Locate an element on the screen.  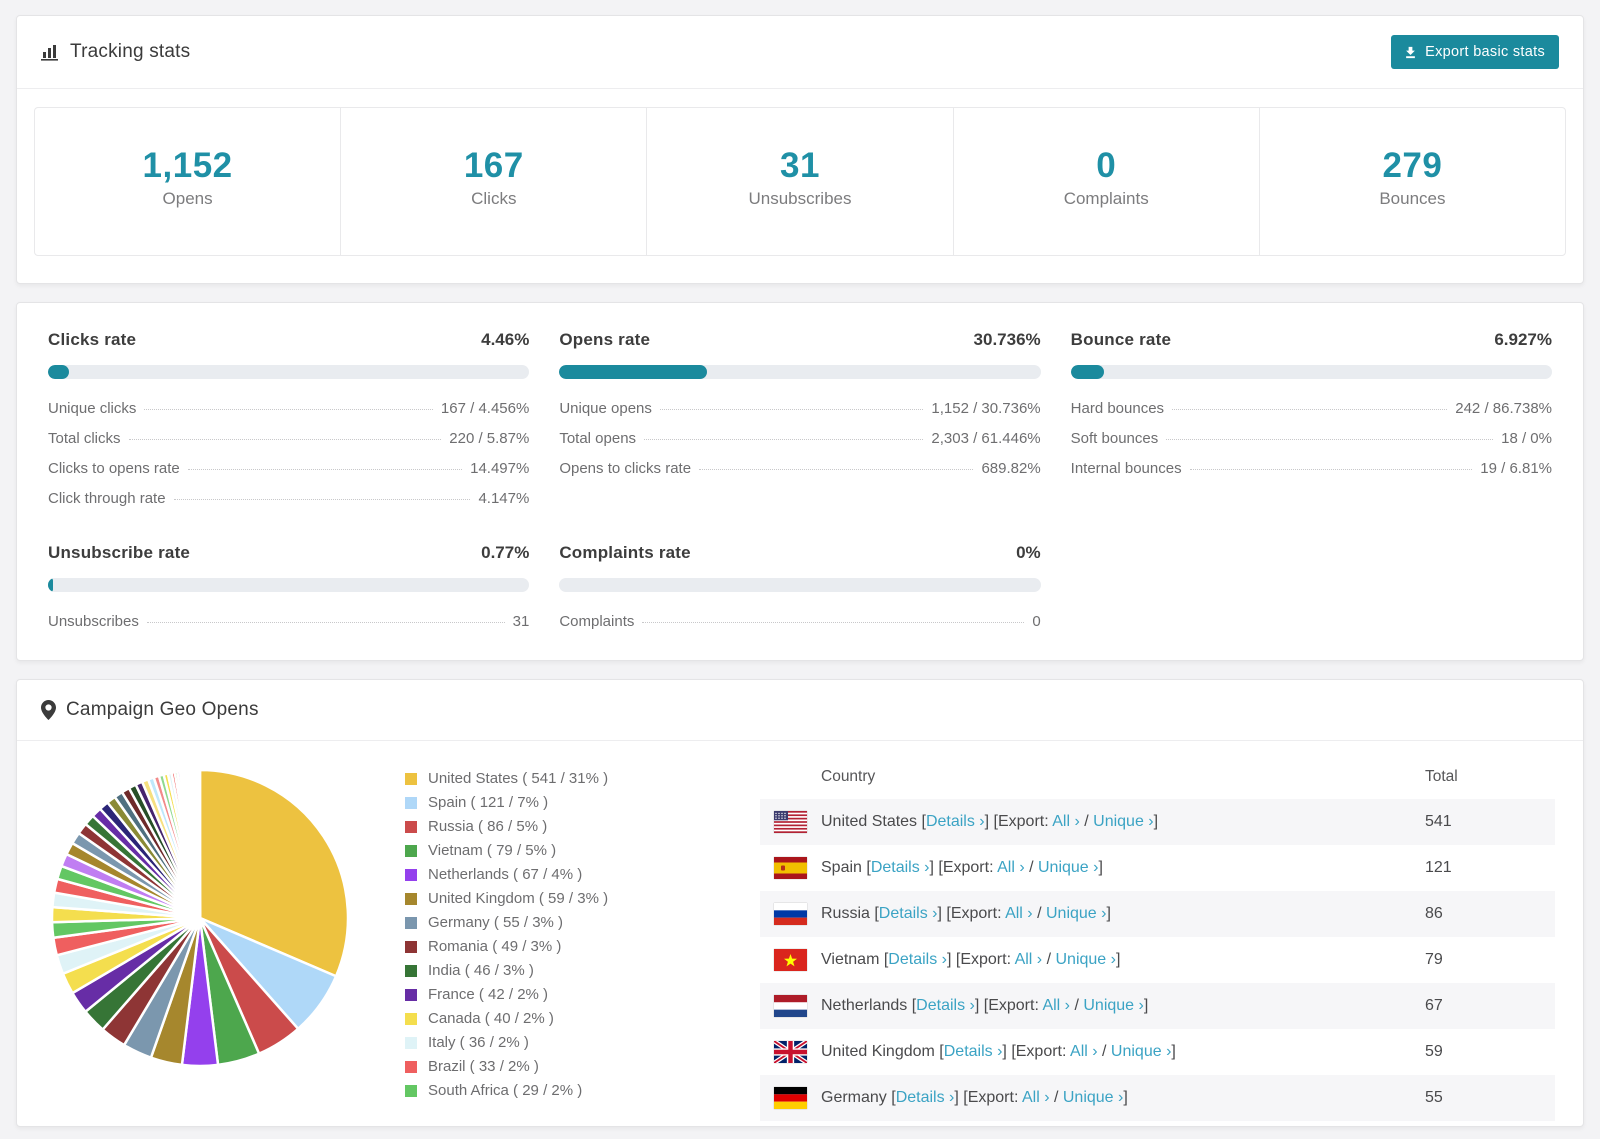
rate-value: 30.736% is located at coordinates (1007, 339).